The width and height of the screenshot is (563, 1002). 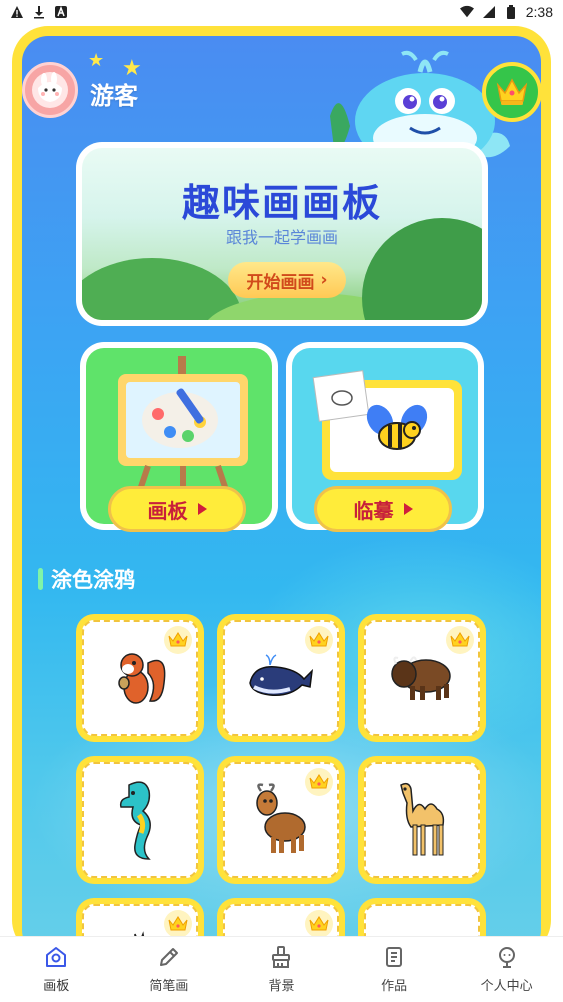 What do you see at coordinates (114, 93) in the screenshot?
I see `username: 游客` at bounding box center [114, 93].